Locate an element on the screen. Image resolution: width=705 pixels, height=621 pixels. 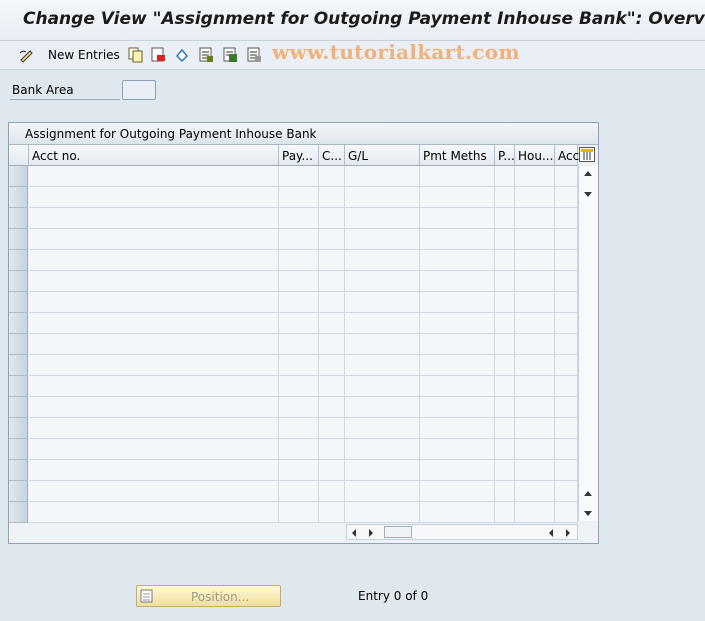
select-block-icon is located at coordinates (230, 55).